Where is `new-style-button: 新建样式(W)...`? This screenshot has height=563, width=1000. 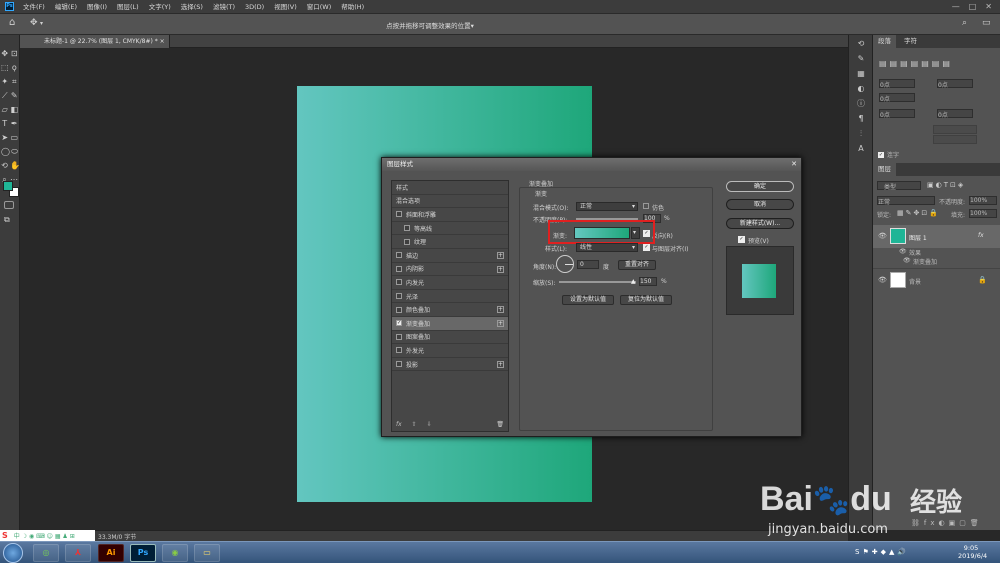 new-style-button: 新建样式(W)... is located at coordinates (760, 223).